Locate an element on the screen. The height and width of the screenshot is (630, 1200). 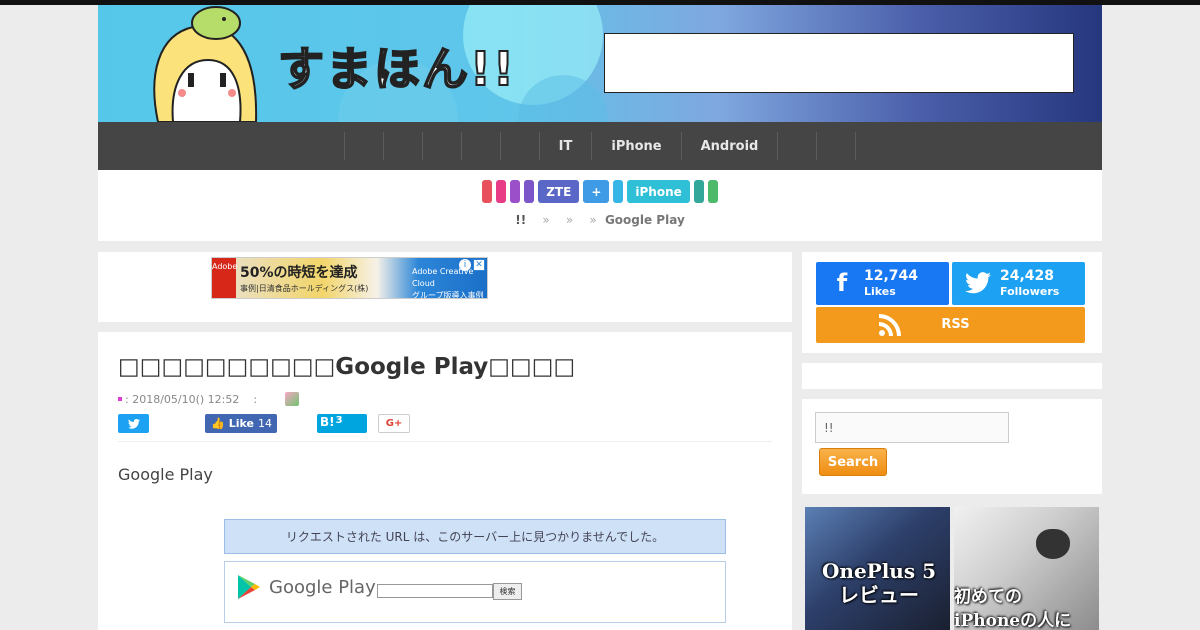
nav-item-android: Android is located at coordinates (729, 146).